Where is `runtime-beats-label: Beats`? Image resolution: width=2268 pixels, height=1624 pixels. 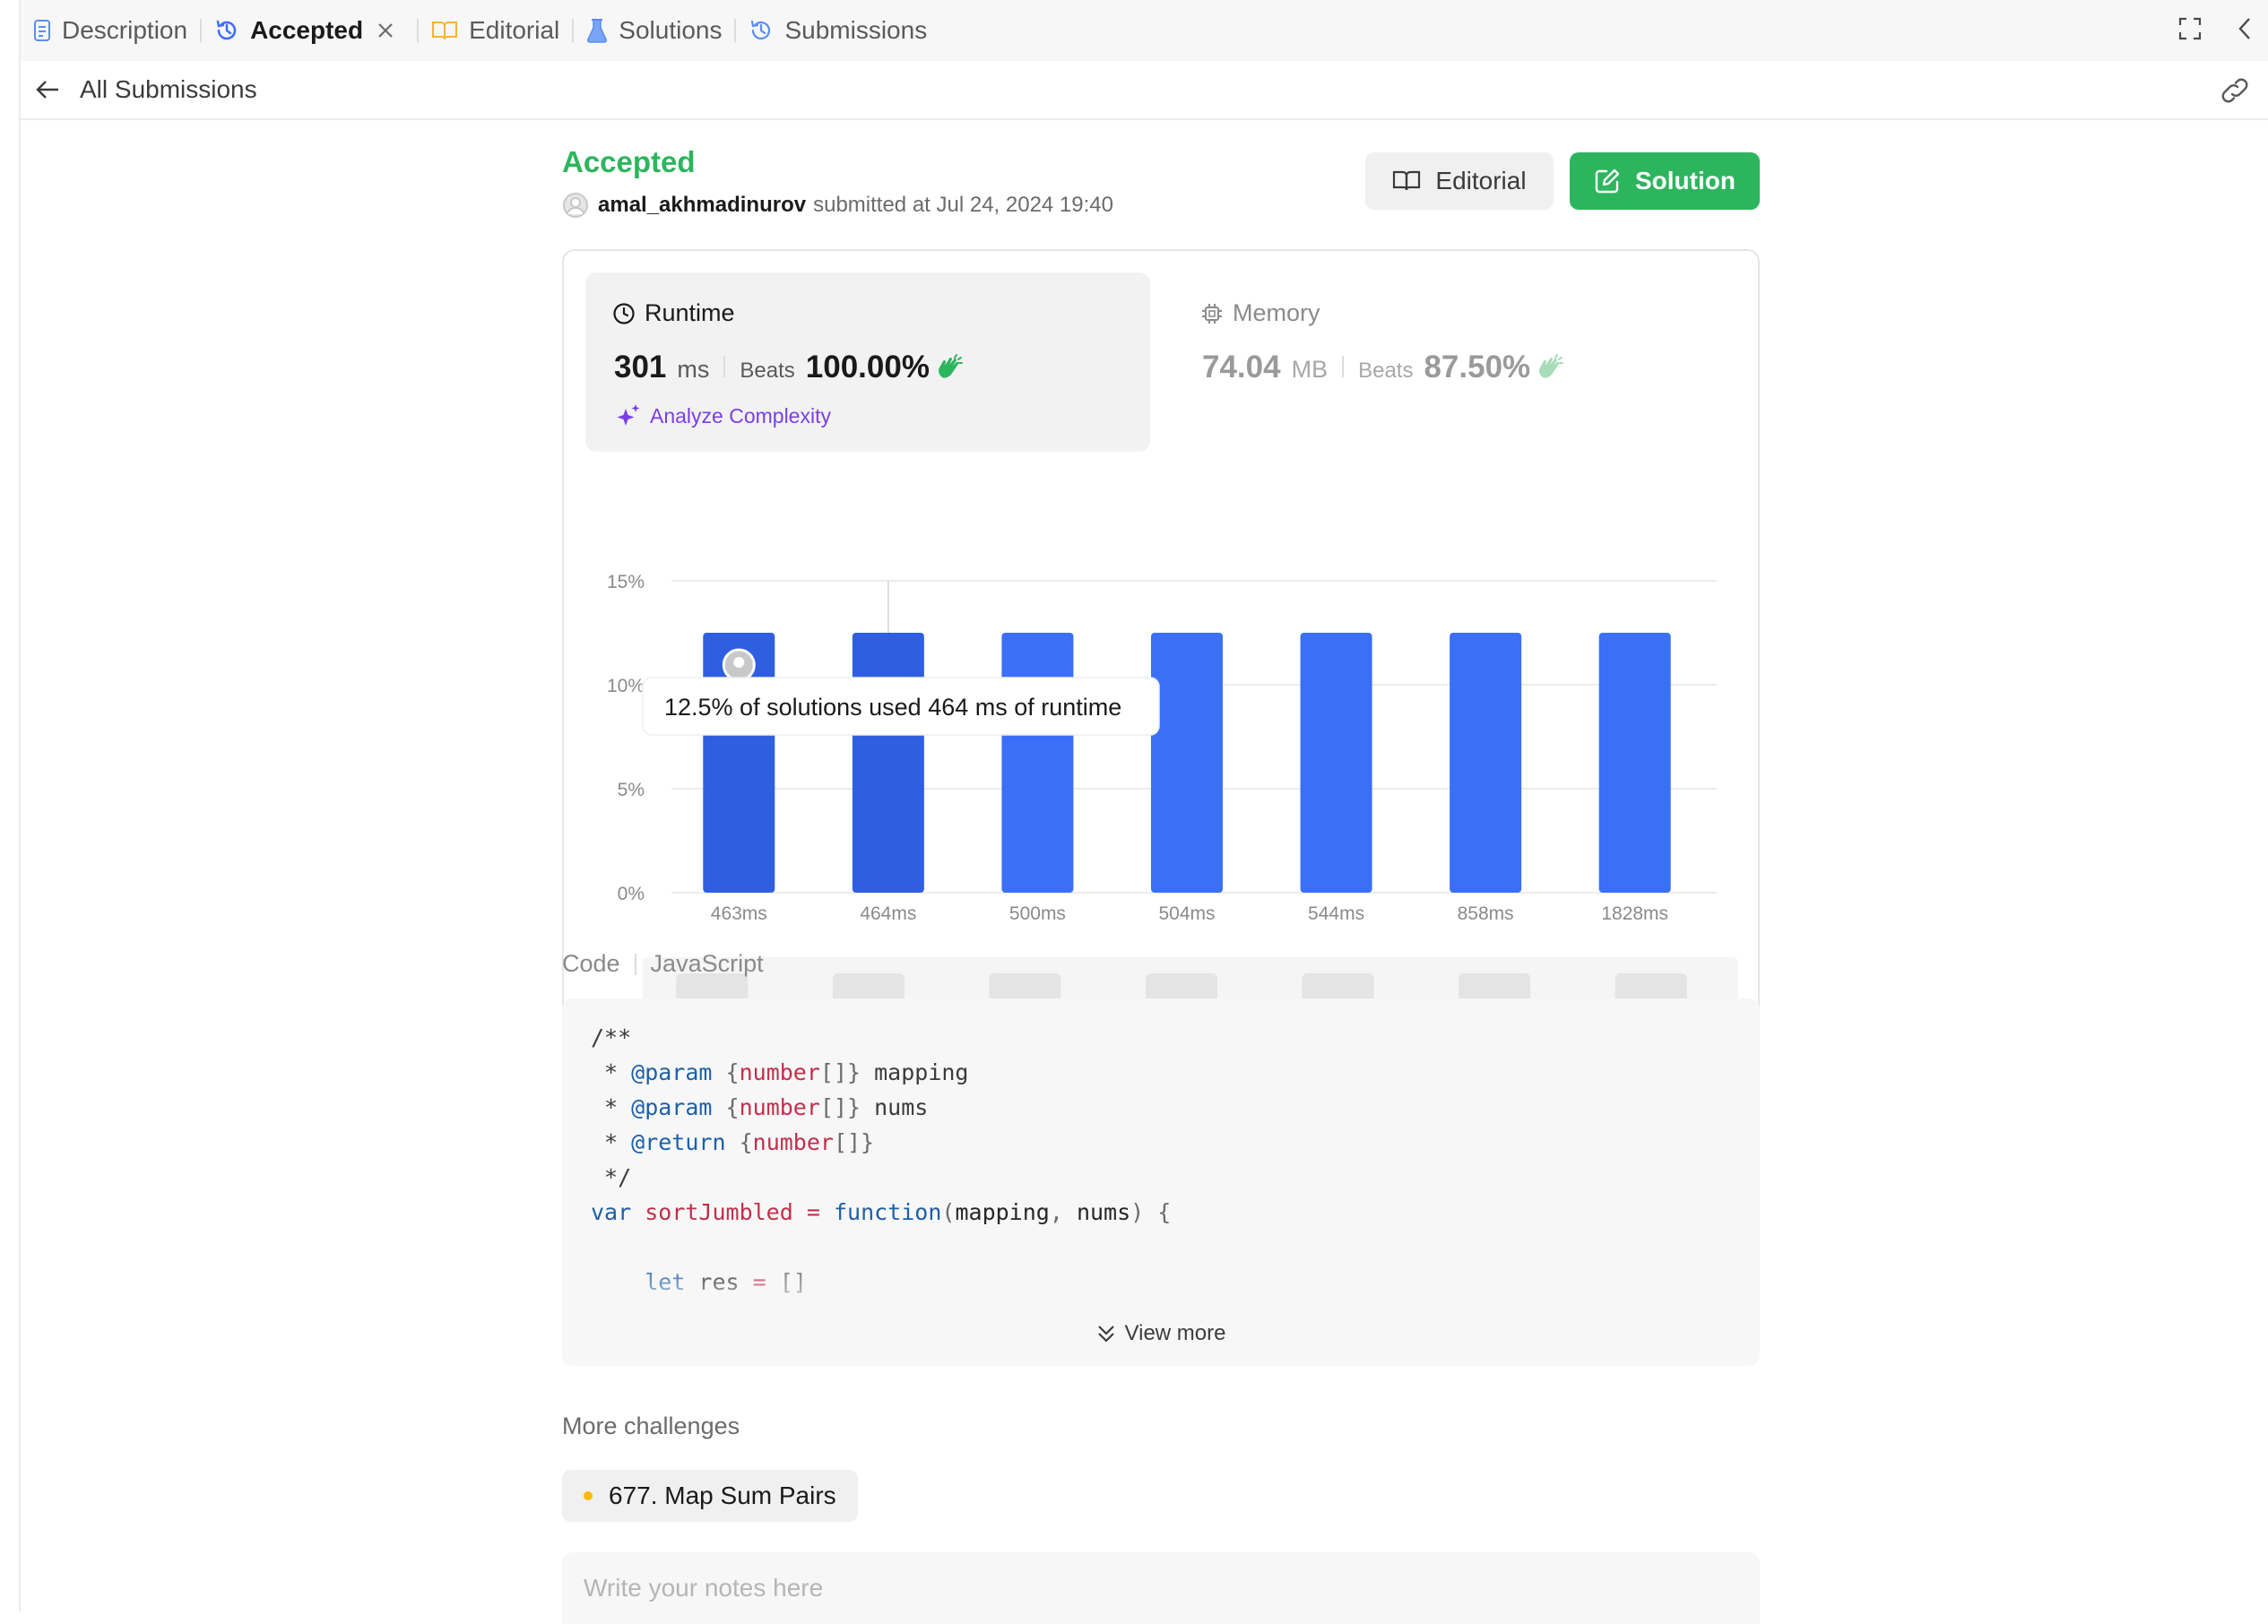
runtime-beats-label: Beats is located at coordinates (767, 370).